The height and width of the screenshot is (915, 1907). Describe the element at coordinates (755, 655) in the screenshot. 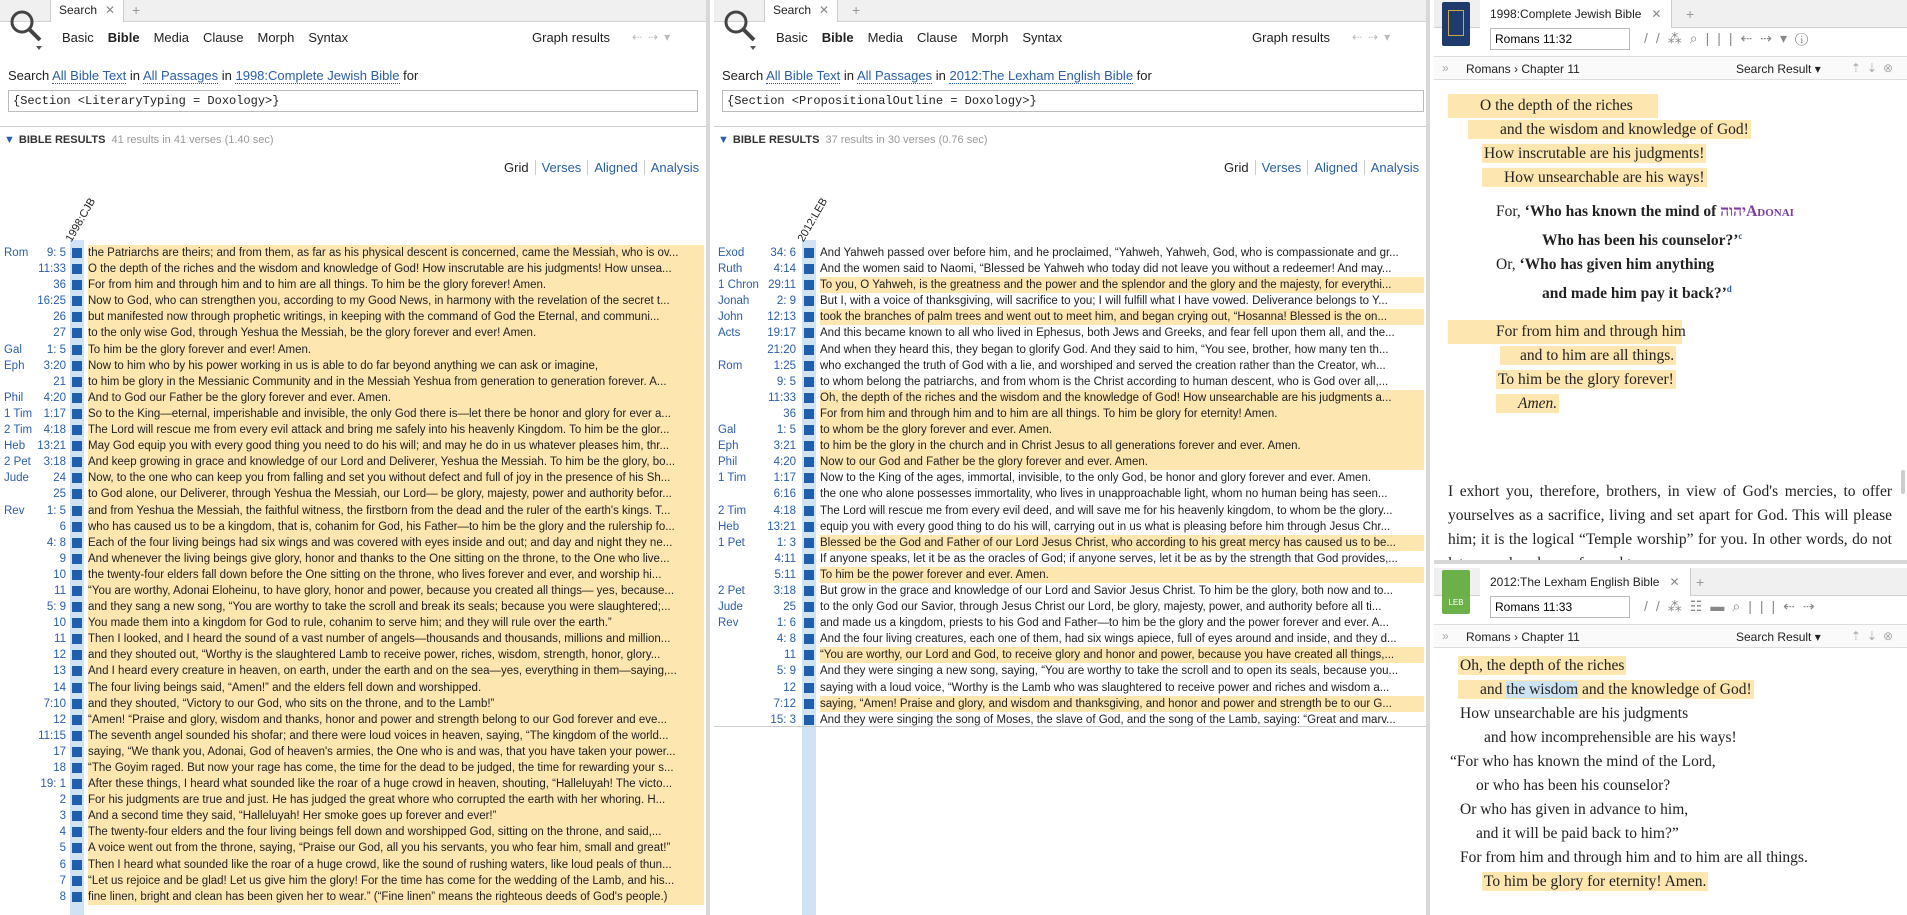

I see `verse-reference: 11` at that location.